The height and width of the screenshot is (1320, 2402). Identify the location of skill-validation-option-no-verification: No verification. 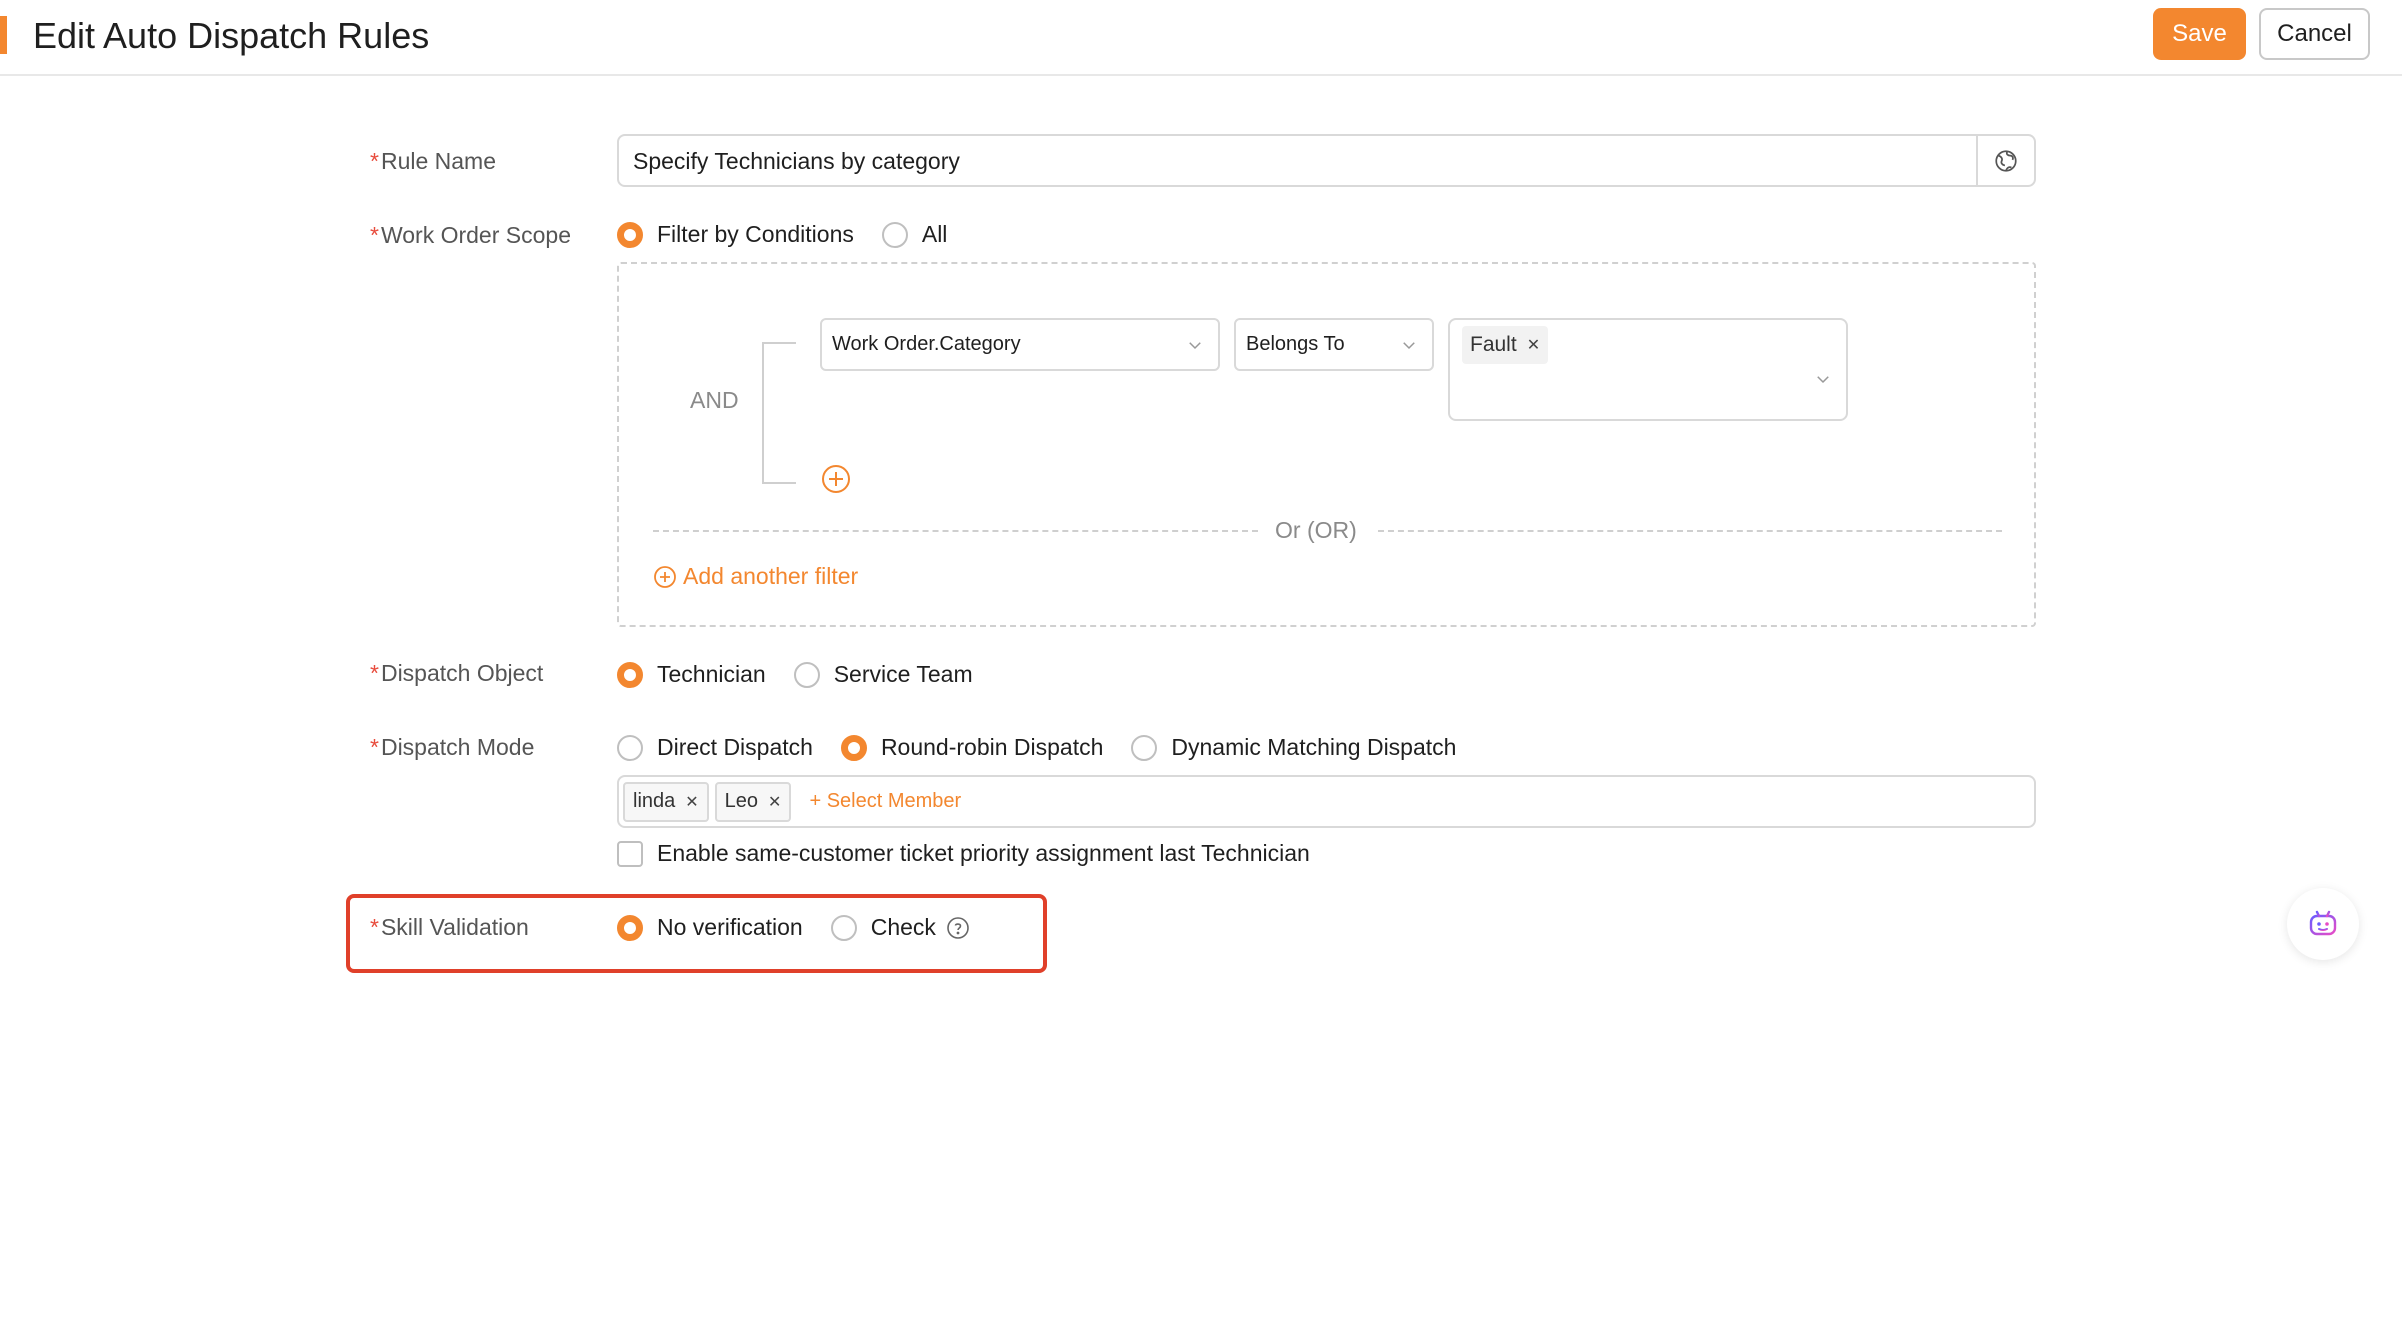
(710, 927).